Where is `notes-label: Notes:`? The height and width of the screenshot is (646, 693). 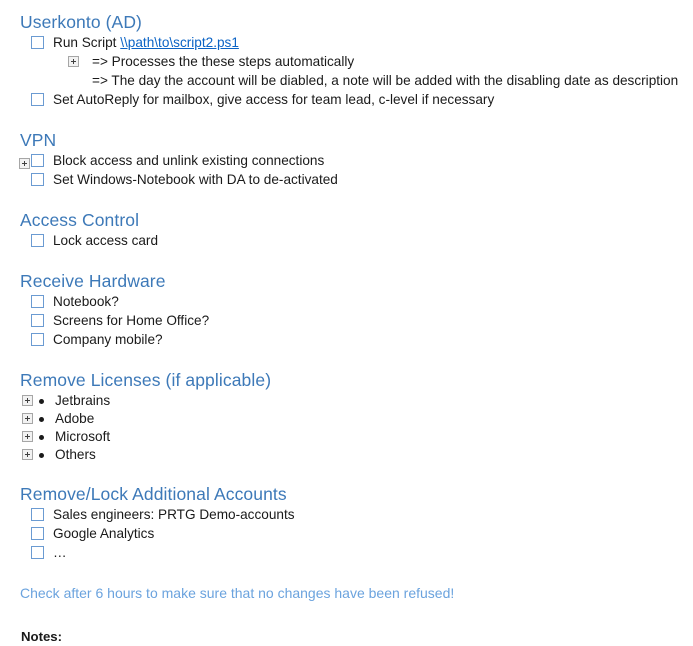 notes-label: Notes: is located at coordinates (42, 636).